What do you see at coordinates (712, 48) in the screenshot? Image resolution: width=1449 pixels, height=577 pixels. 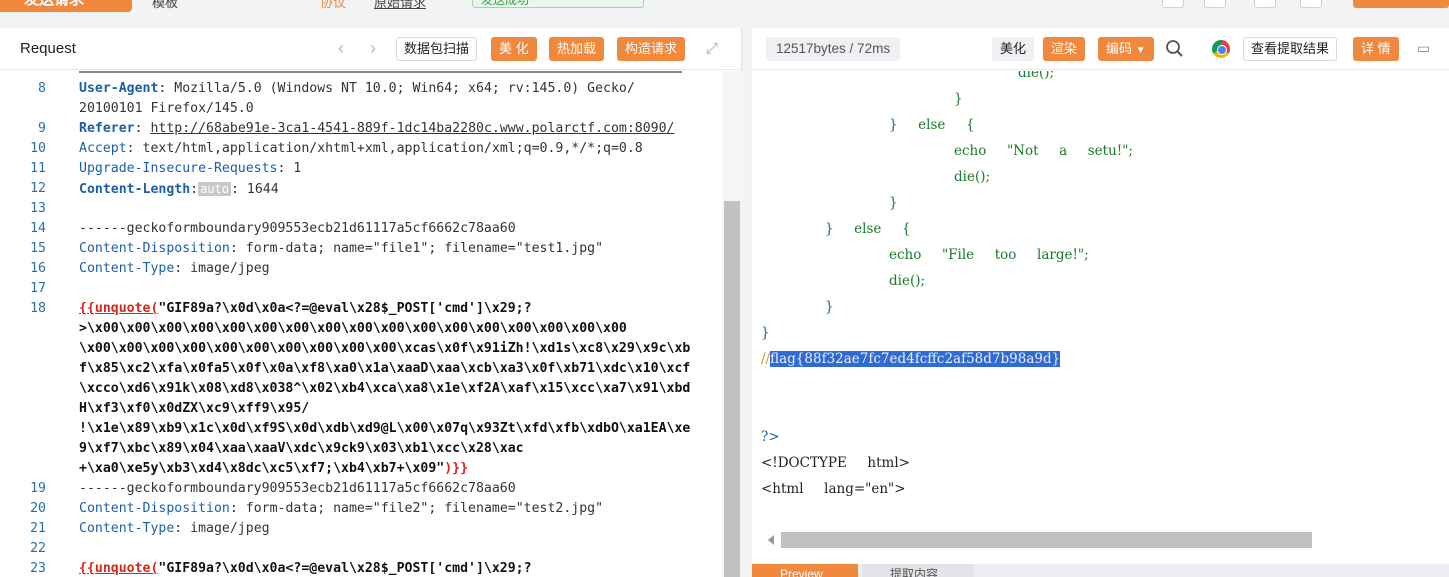 I see `expand-icon: ⤢` at bounding box center [712, 48].